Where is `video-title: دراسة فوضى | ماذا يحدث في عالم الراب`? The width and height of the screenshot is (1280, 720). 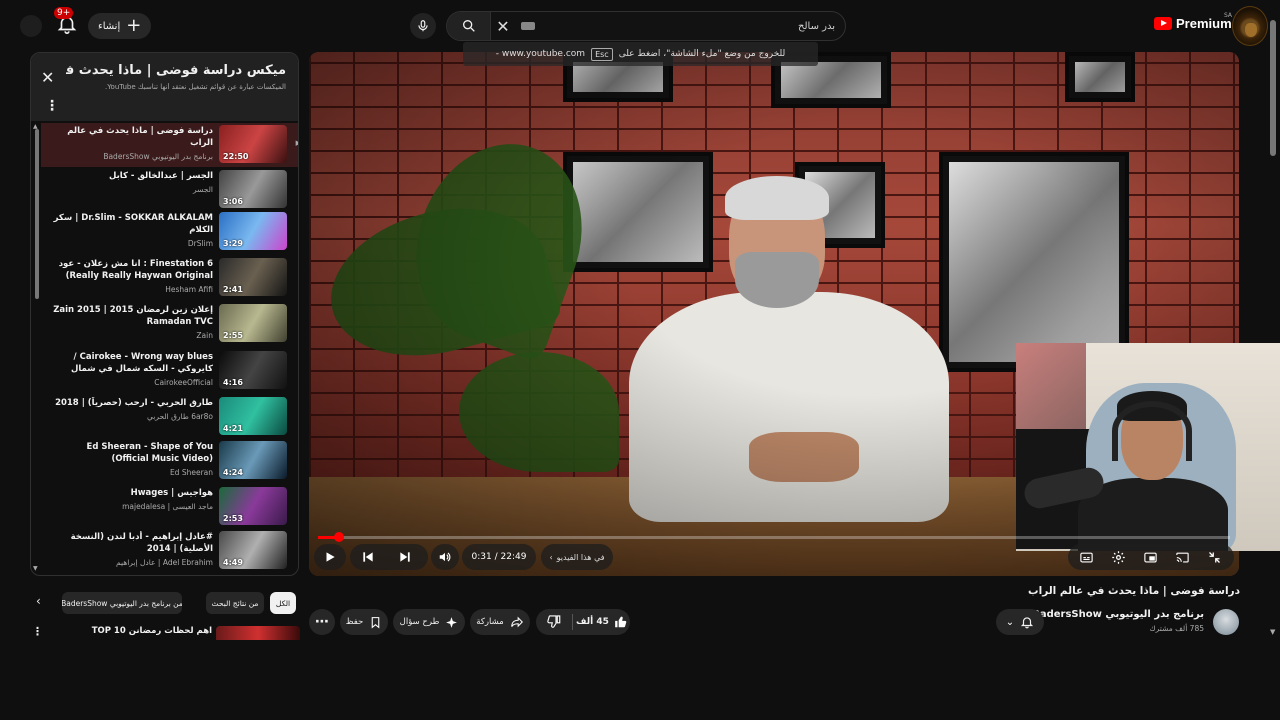
video-title: دراسة فوضى | ماذا يحدث في عالم الراب is located at coordinates (133, 137).